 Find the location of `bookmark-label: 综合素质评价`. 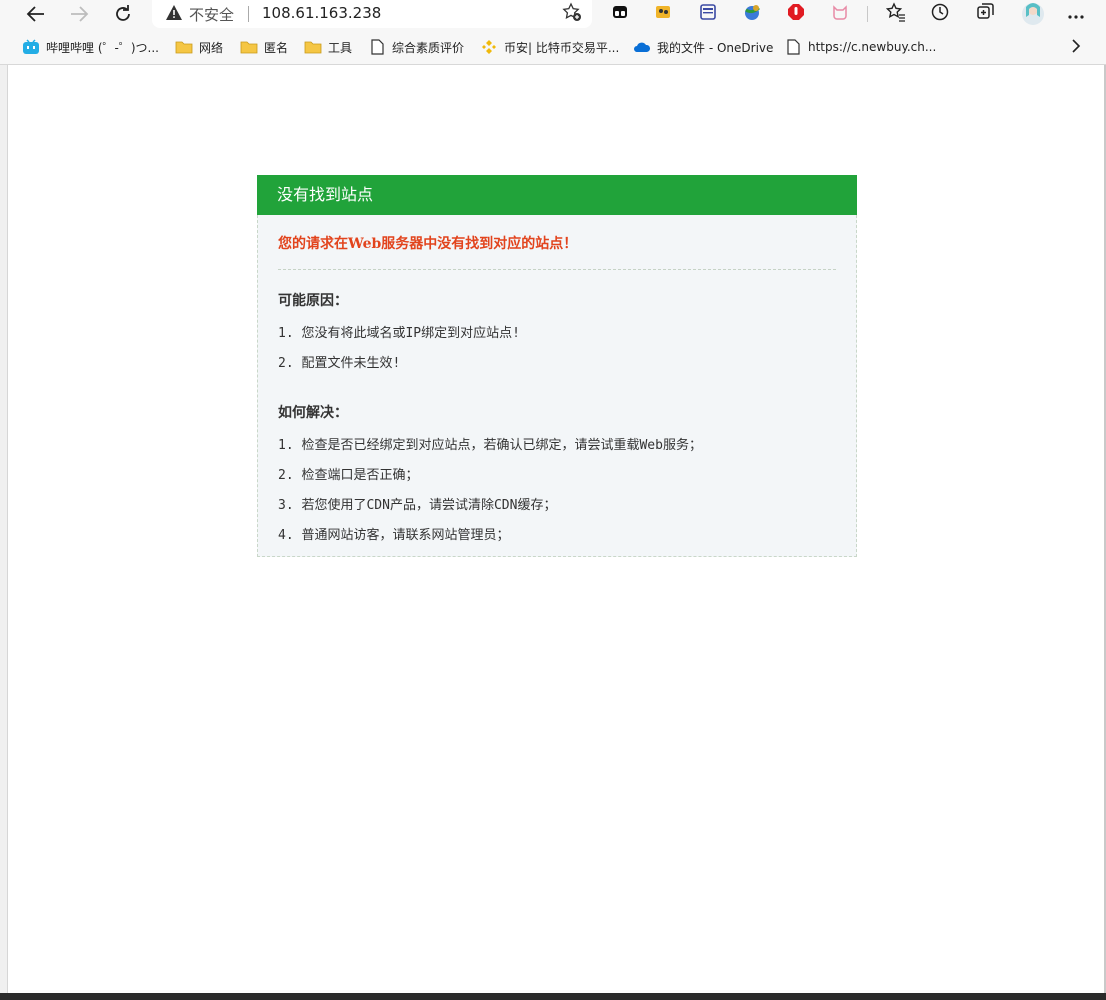

bookmark-label: 综合素质评价 is located at coordinates (428, 47).